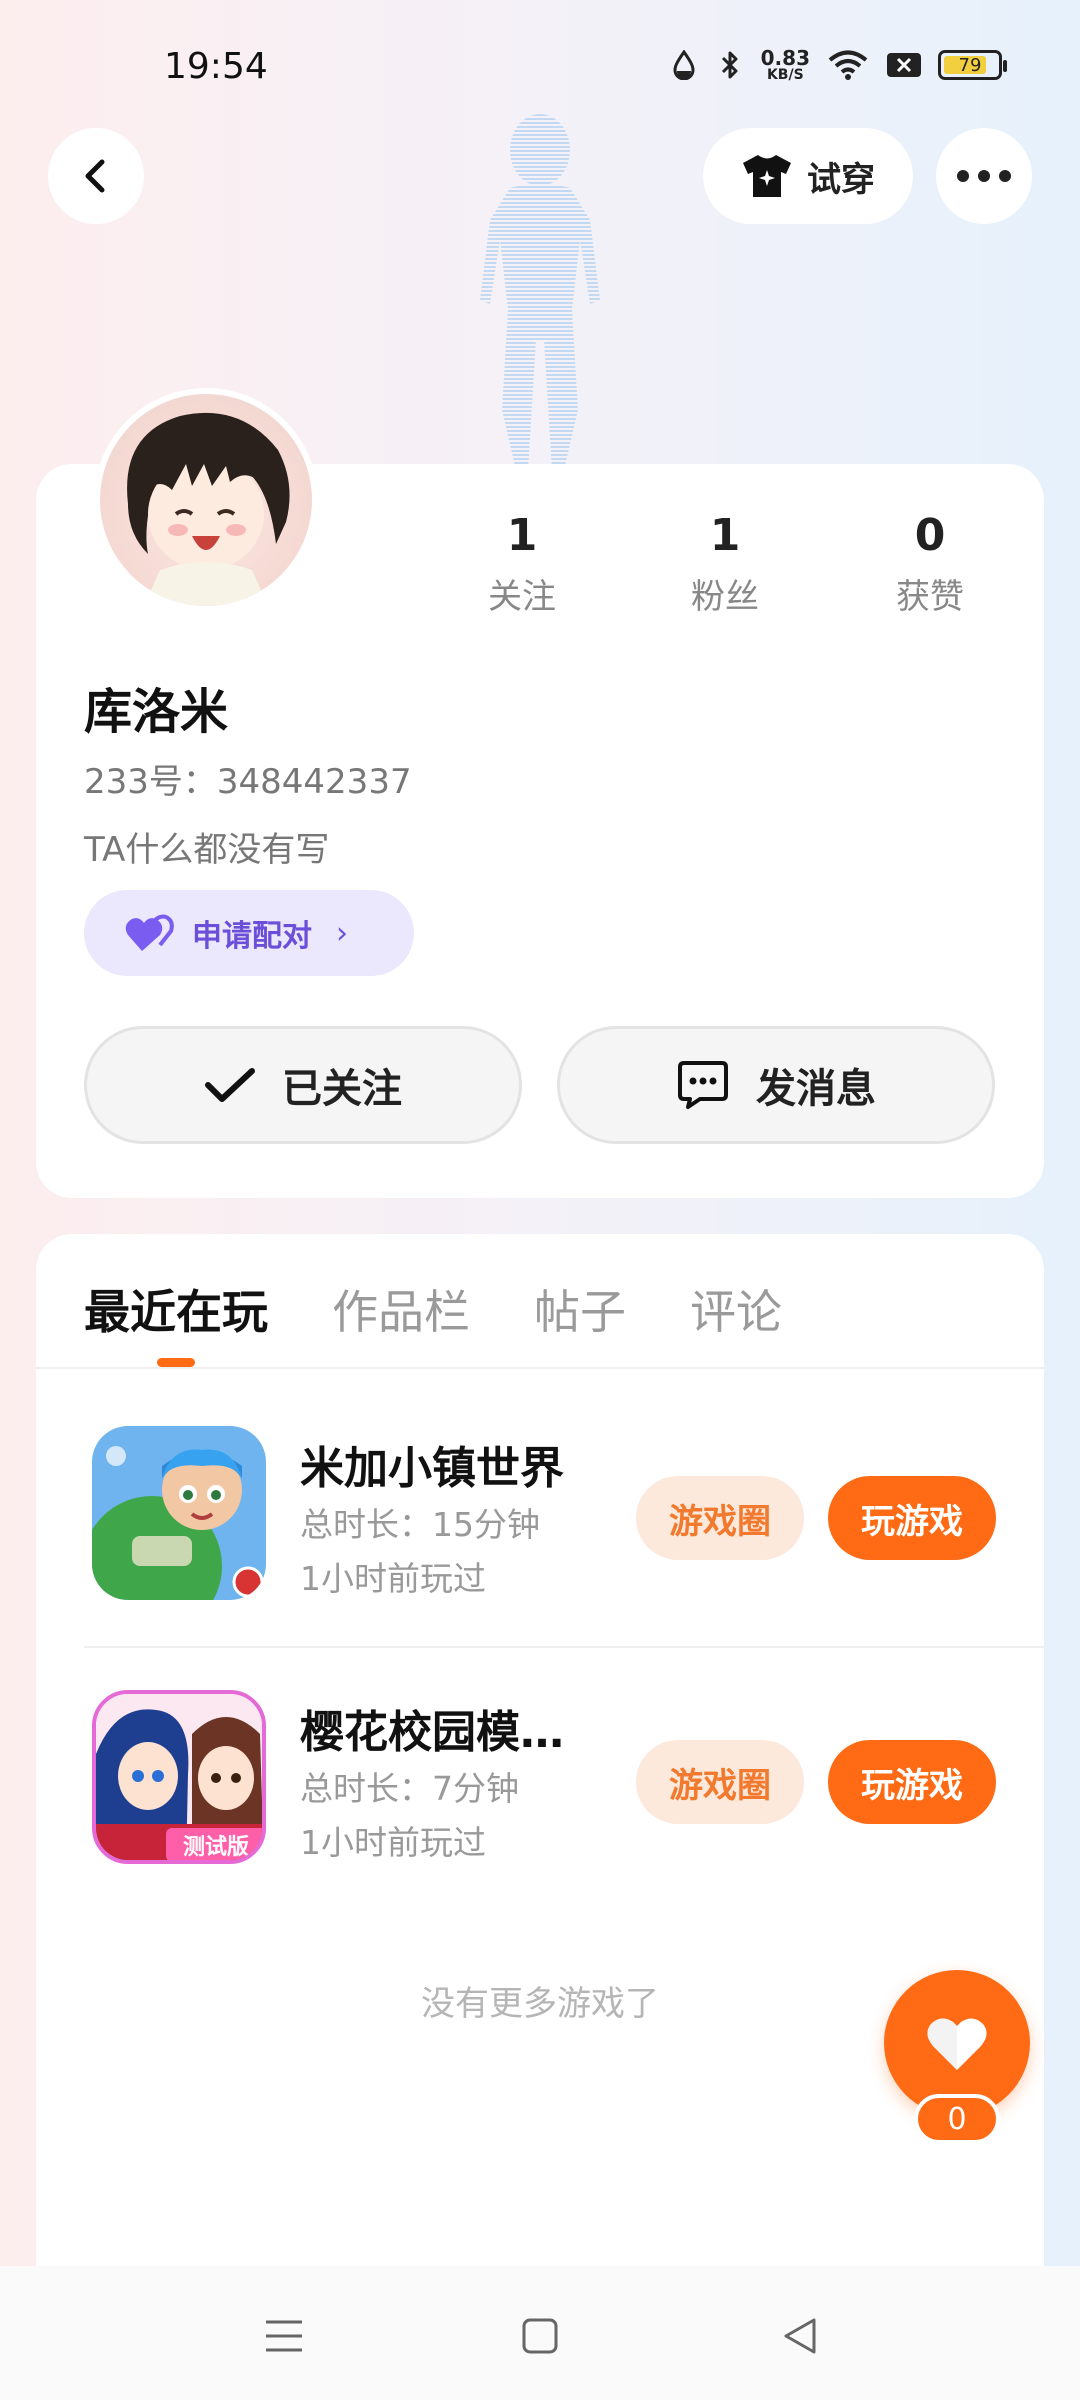 The width and height of the screenshot is (1080, 2400). I want to click on game-badge: 测试版, so click(216, 1847).